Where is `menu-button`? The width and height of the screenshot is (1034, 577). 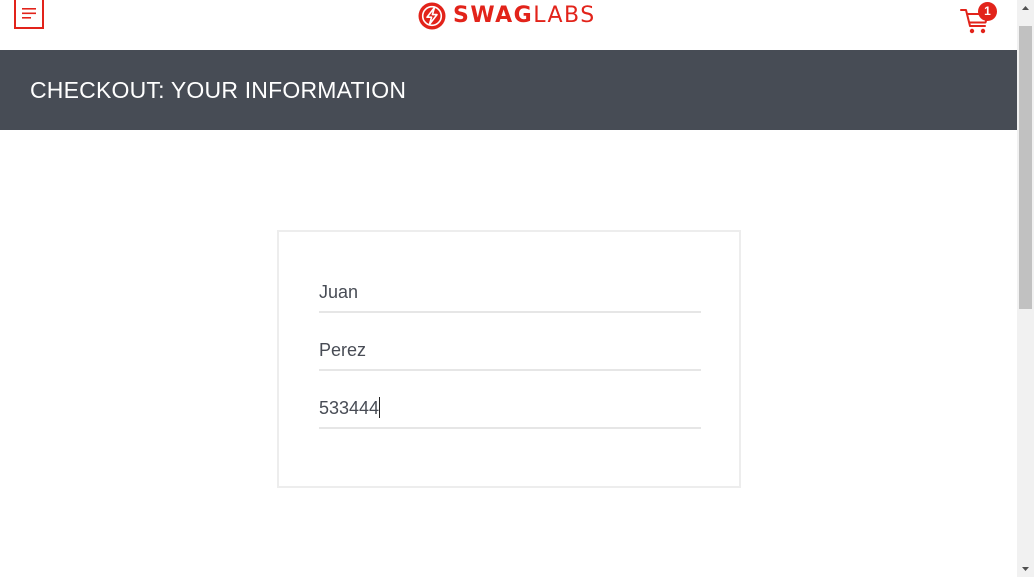
menu-button is located at coordinates (29, 14).